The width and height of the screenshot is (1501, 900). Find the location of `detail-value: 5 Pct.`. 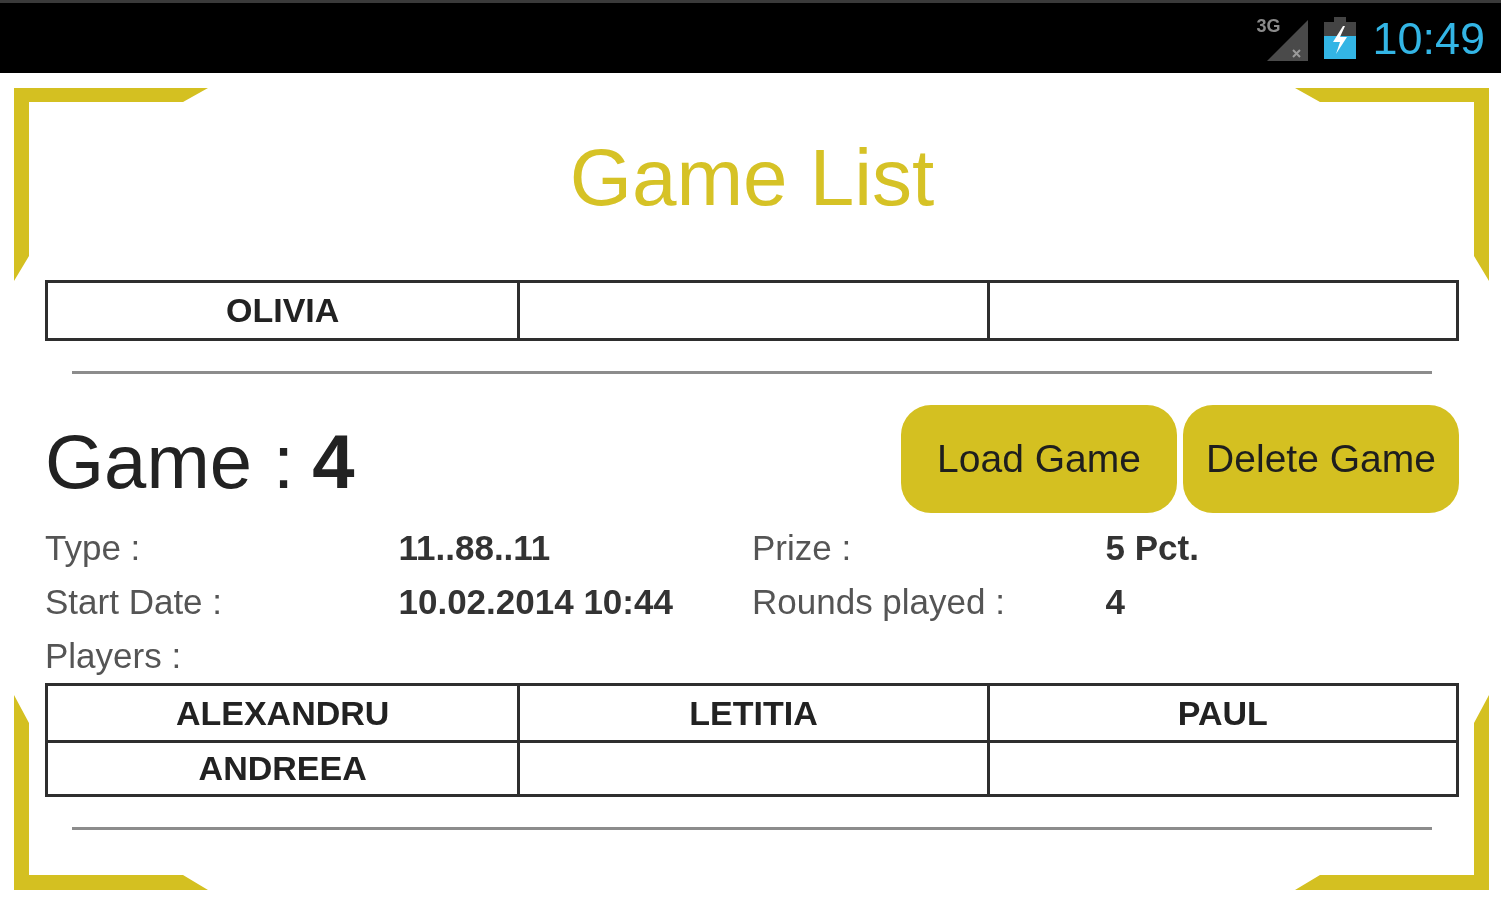

detail-value: 5 Pct. is located at coordinates (1152, 547).